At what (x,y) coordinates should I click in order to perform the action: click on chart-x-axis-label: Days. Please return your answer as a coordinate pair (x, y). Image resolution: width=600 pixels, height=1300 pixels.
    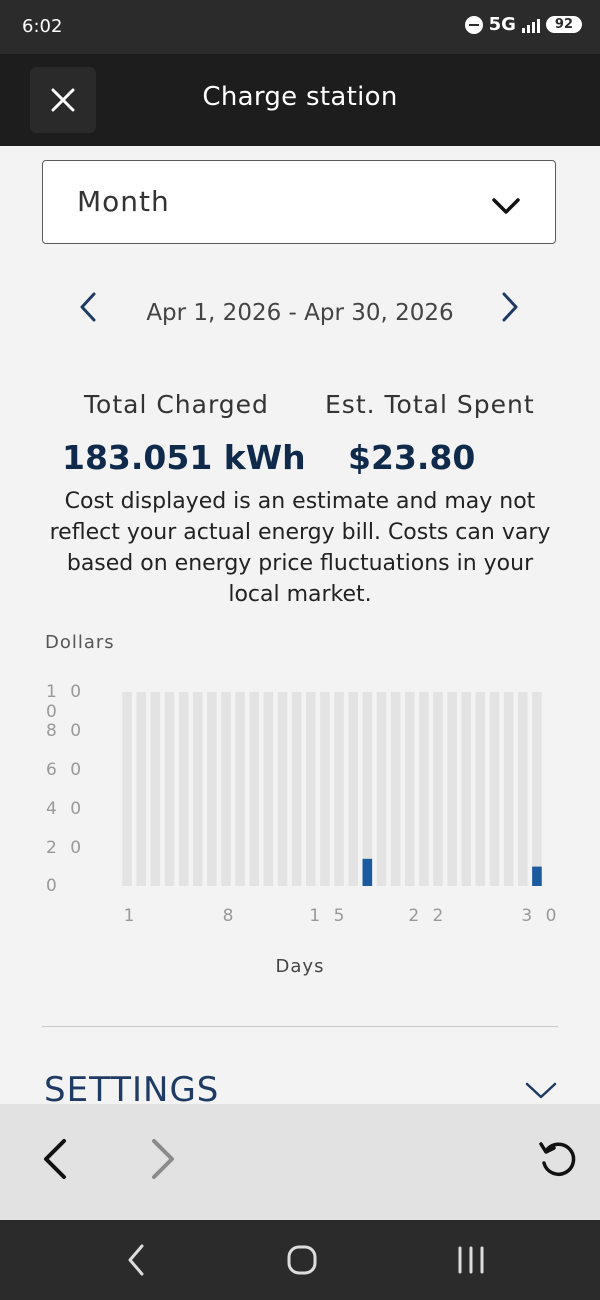
    Looking at the image, I should click on (300, 966).